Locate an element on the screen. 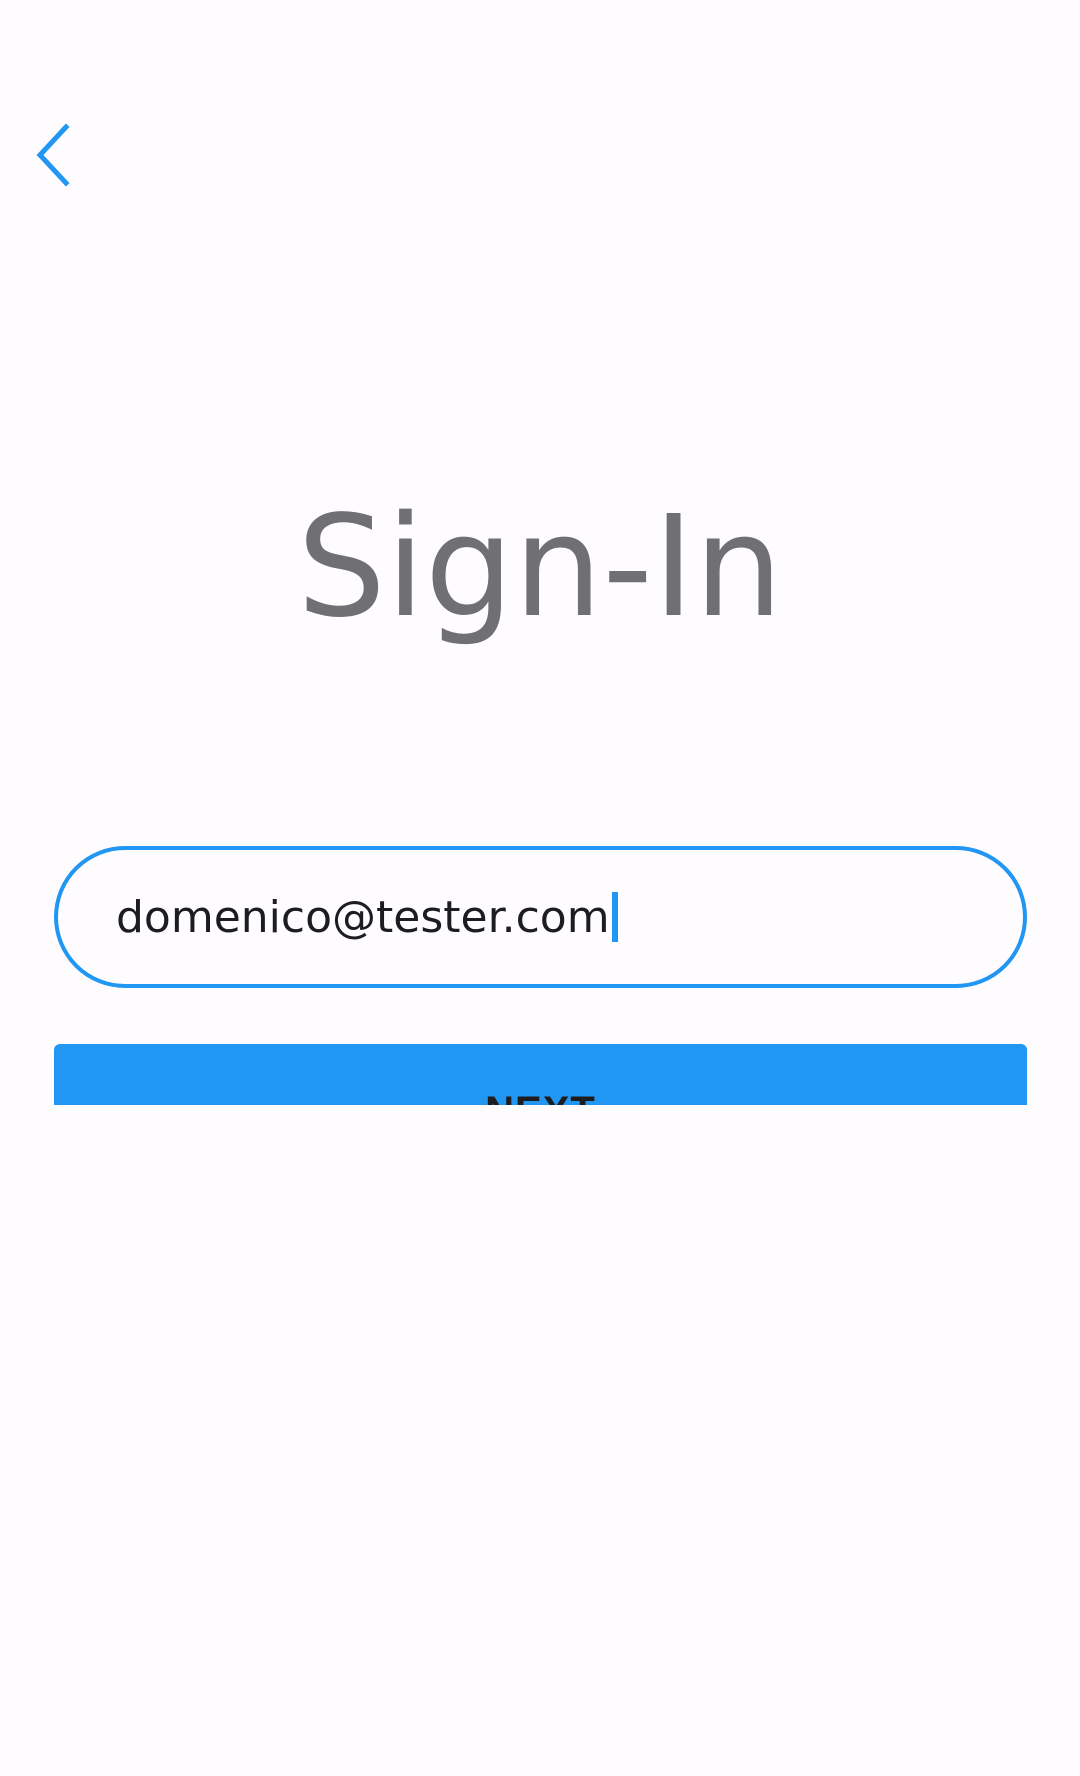 The height and width of the screenshot is (1776, 1080). back-button is located at coordinates (67, 155).